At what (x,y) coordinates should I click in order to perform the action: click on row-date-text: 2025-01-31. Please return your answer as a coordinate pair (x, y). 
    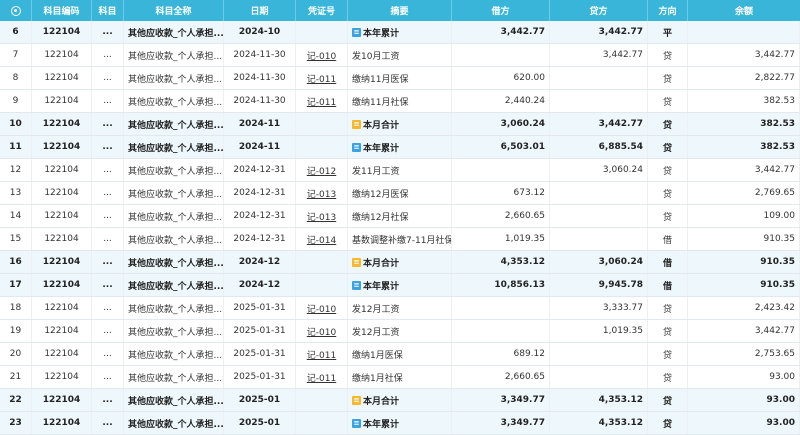
    Looking at the image, I should click on (259, 308).